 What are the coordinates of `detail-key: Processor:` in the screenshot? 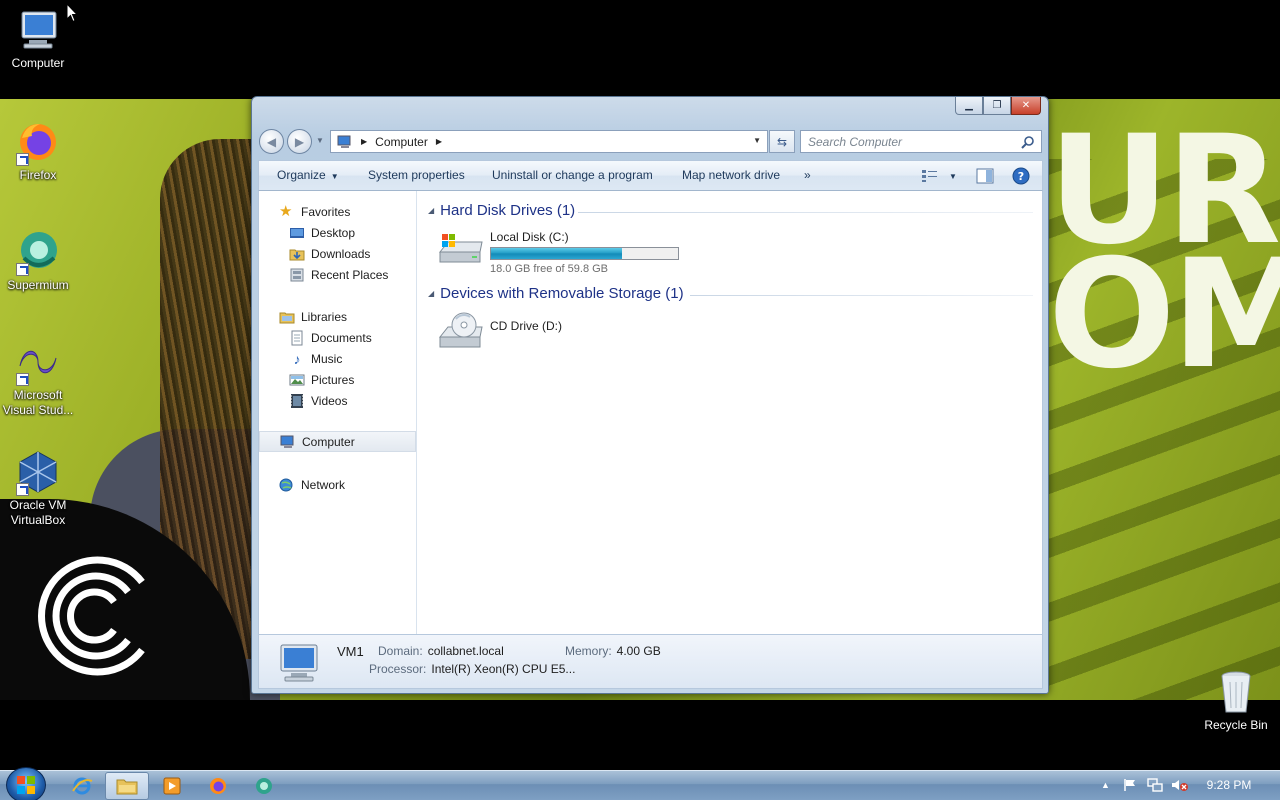 It's located at (398, 669).